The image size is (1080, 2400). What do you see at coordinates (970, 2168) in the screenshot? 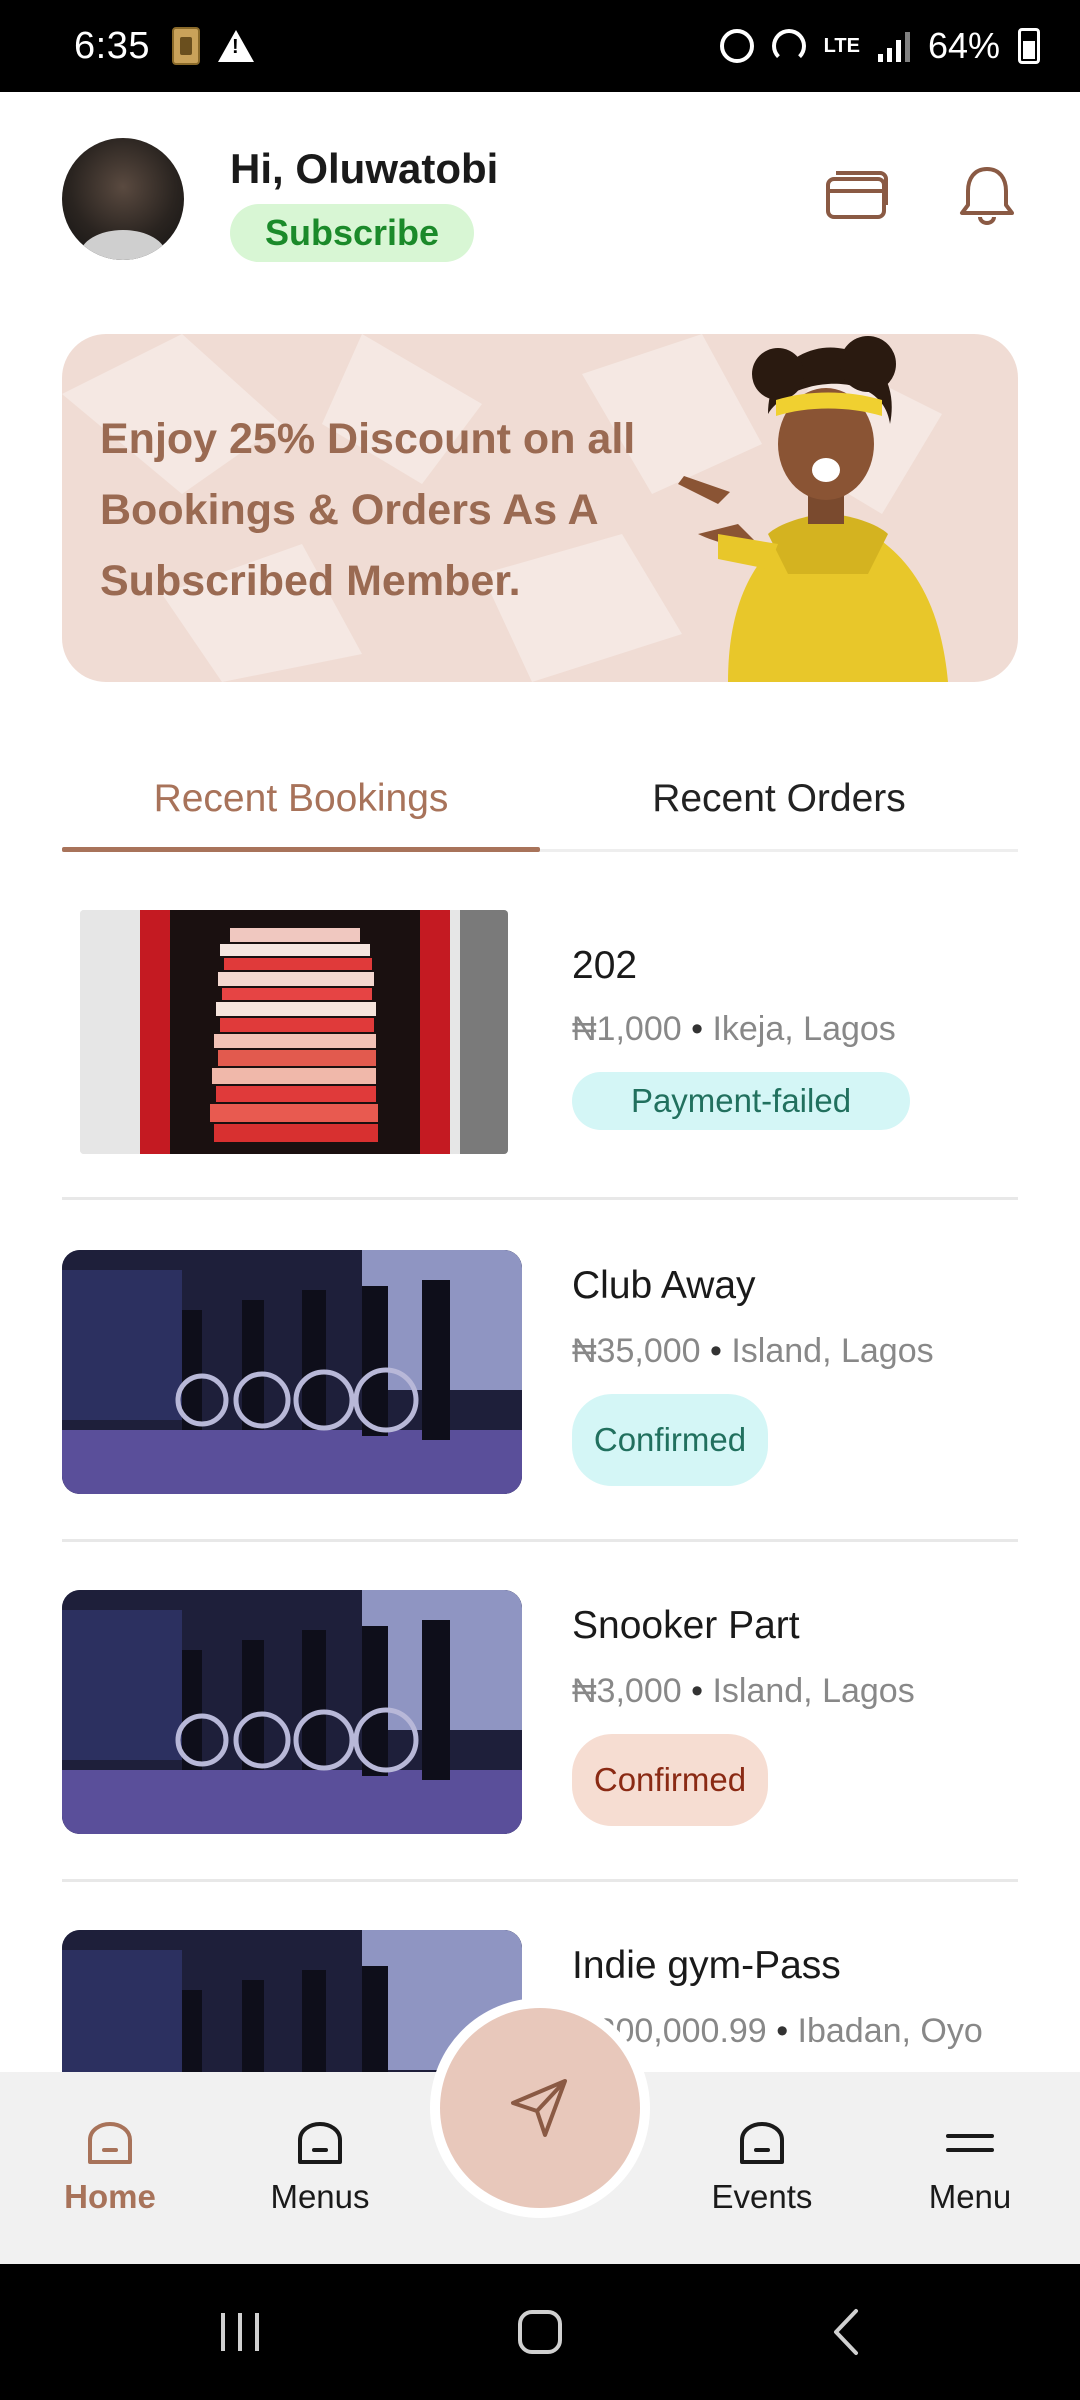
I see `nav-menu: Menu` at bounding box center [970, 2168].